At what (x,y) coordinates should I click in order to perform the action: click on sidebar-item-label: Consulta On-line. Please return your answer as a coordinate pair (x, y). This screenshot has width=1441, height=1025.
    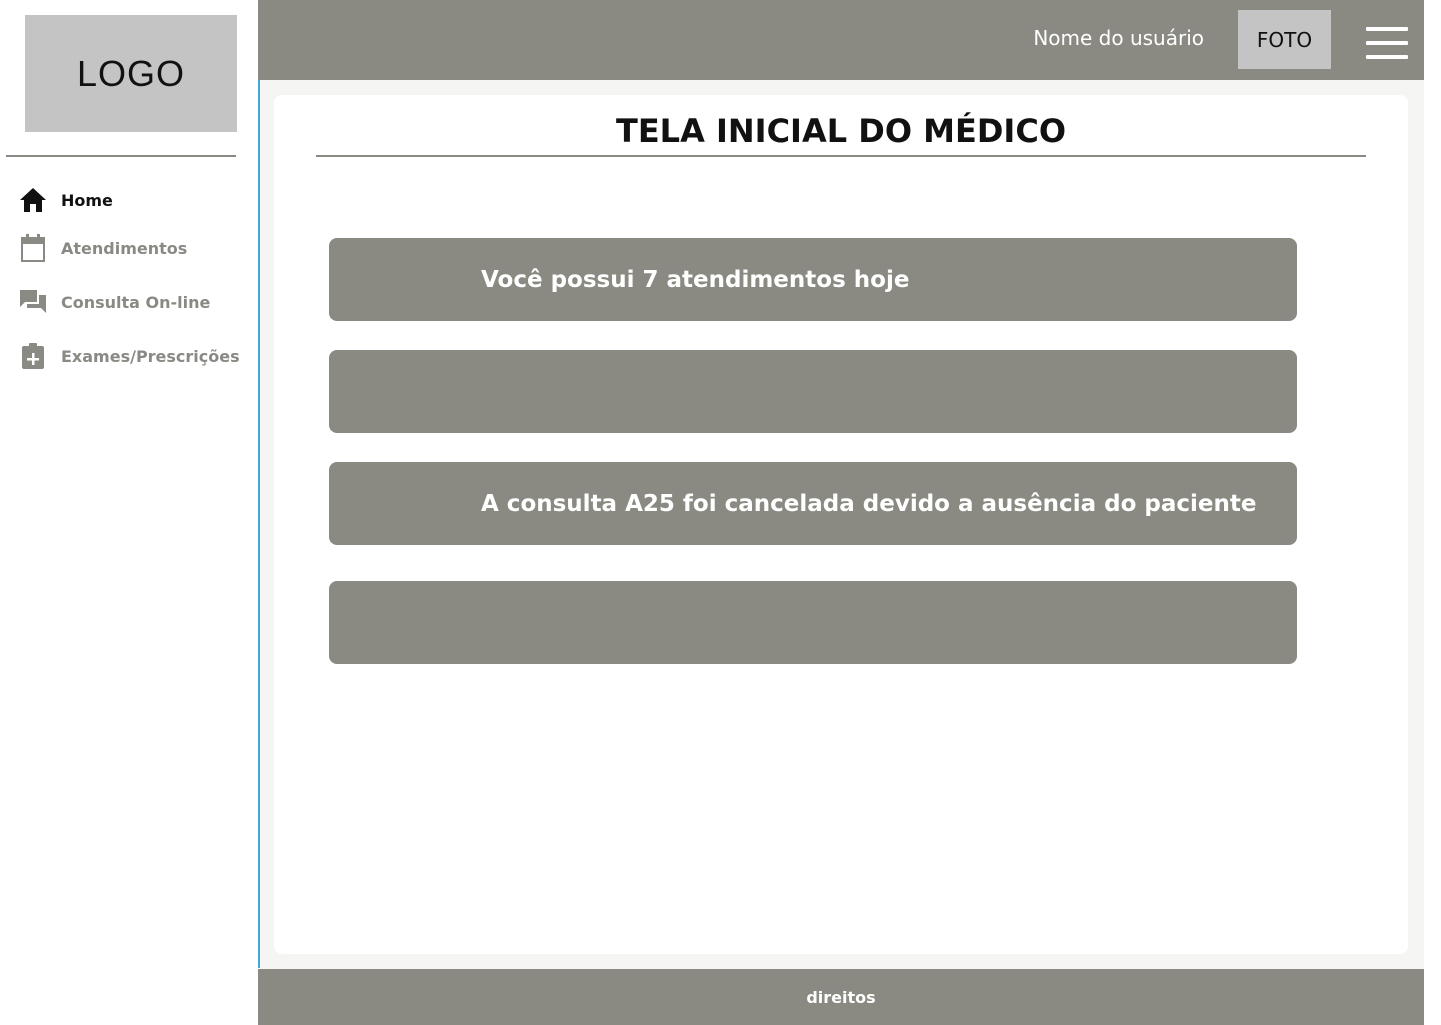
    Looking at the image, I should click on (136, 302).